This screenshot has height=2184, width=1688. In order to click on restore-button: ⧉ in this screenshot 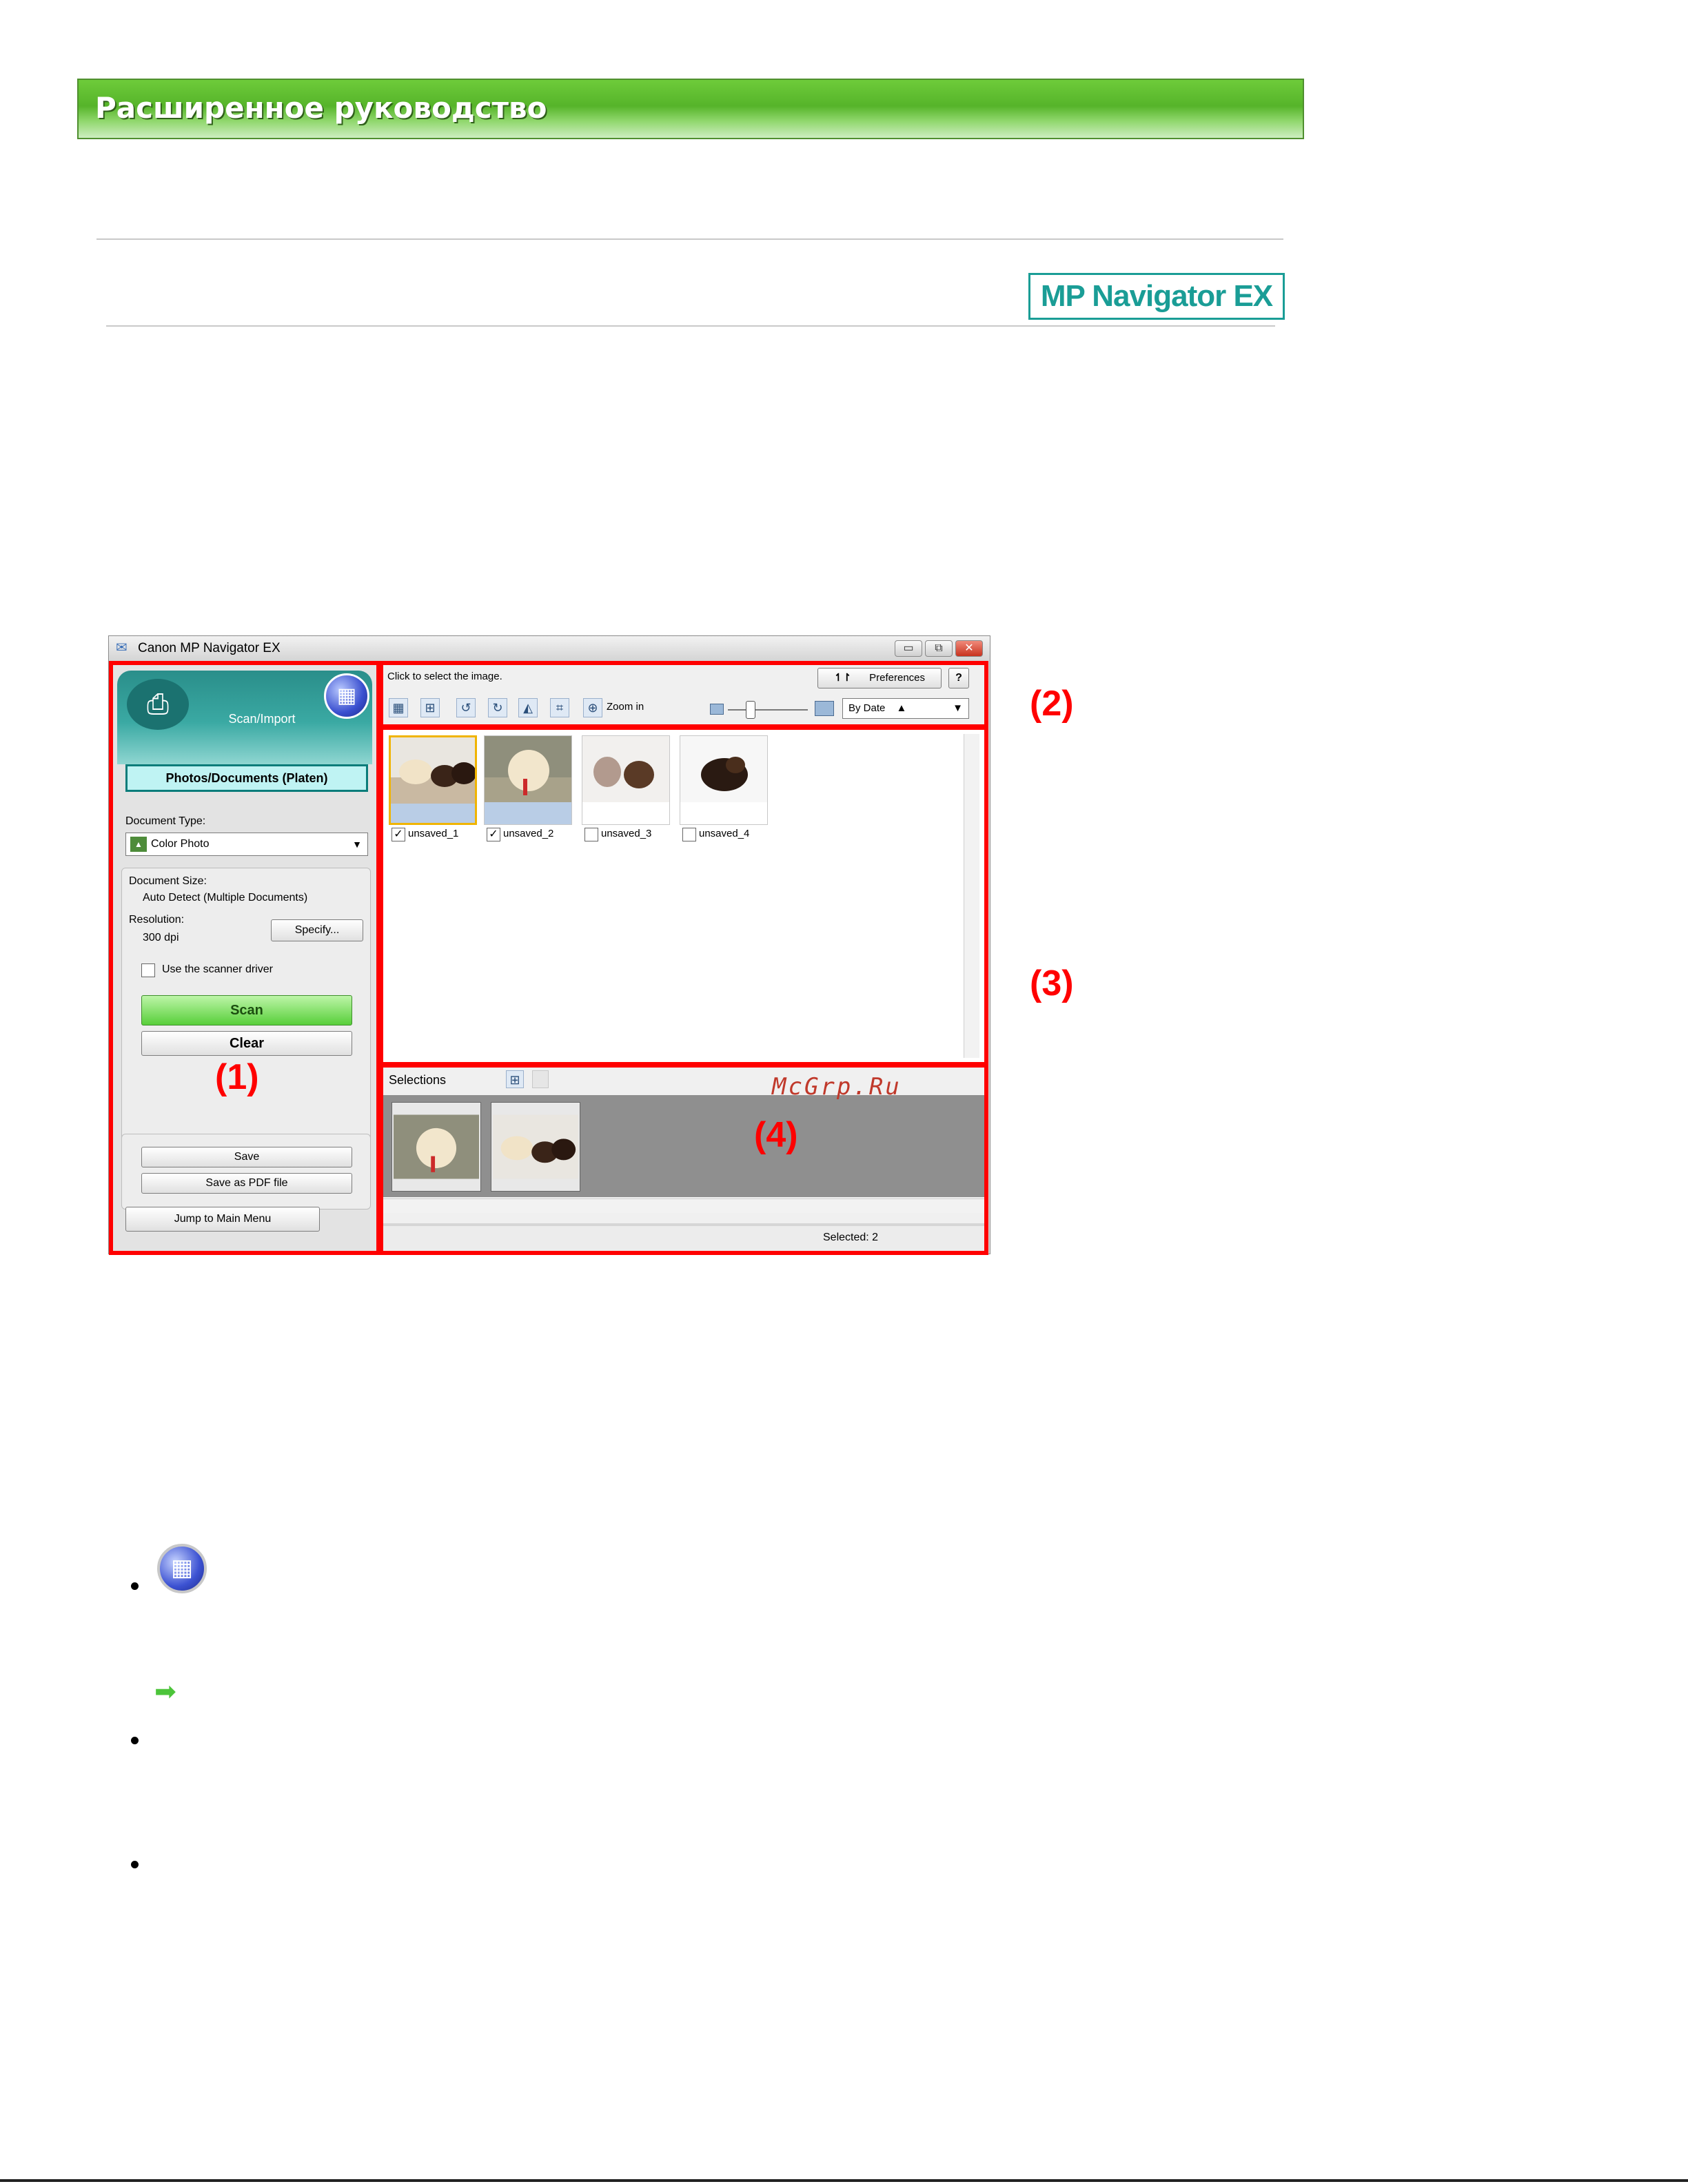, I will do `click(939, 648)`.